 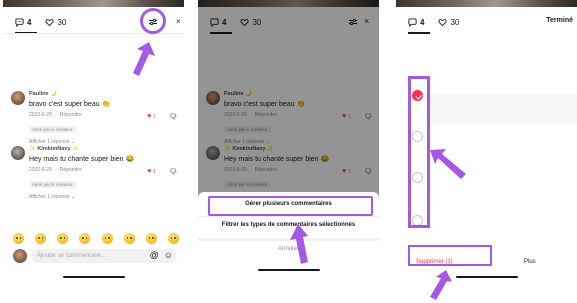 I want to click on mention-icon: @, so click(x=154, y=255).